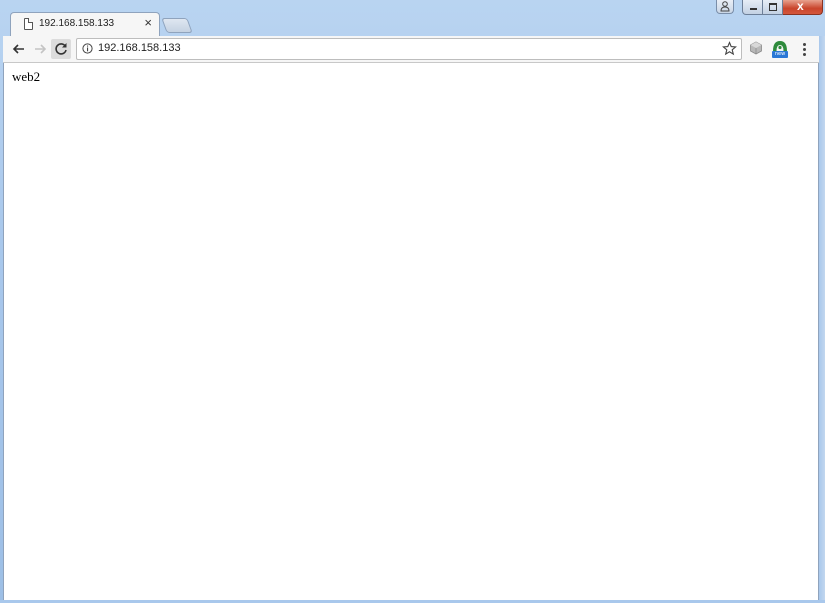 The width and height of the screenshot is (825, 603). I want to click on reload-button, so click(61, 49).